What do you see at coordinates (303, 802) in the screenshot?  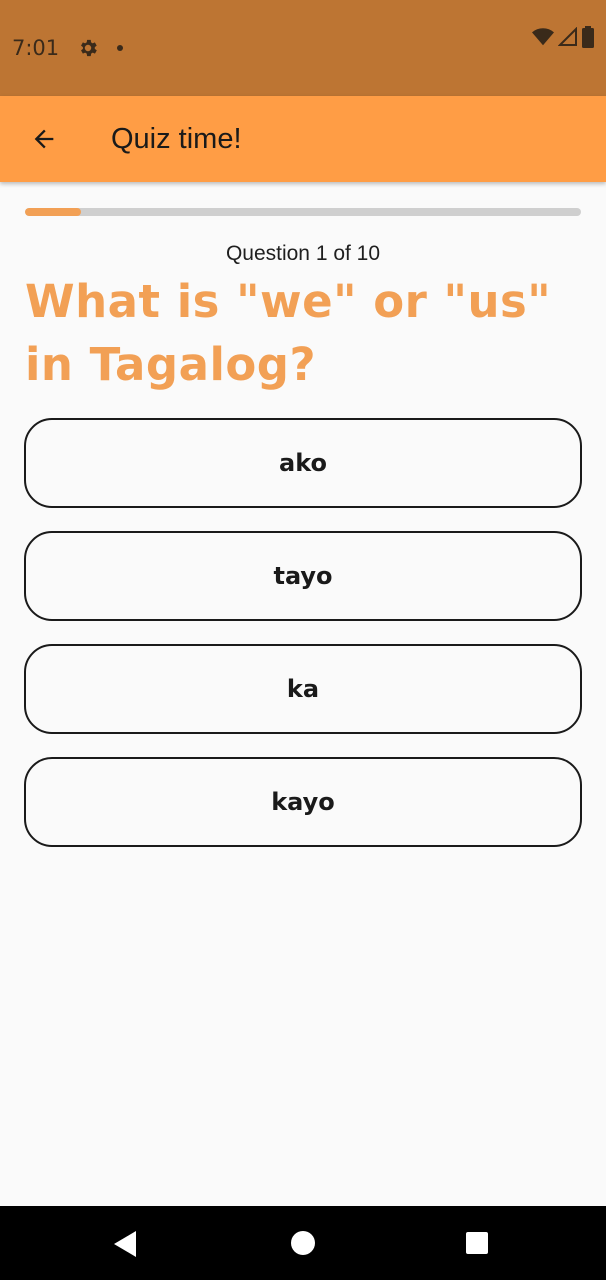 I see `answer-option-4: kayo` at bounding box center [303, 802].